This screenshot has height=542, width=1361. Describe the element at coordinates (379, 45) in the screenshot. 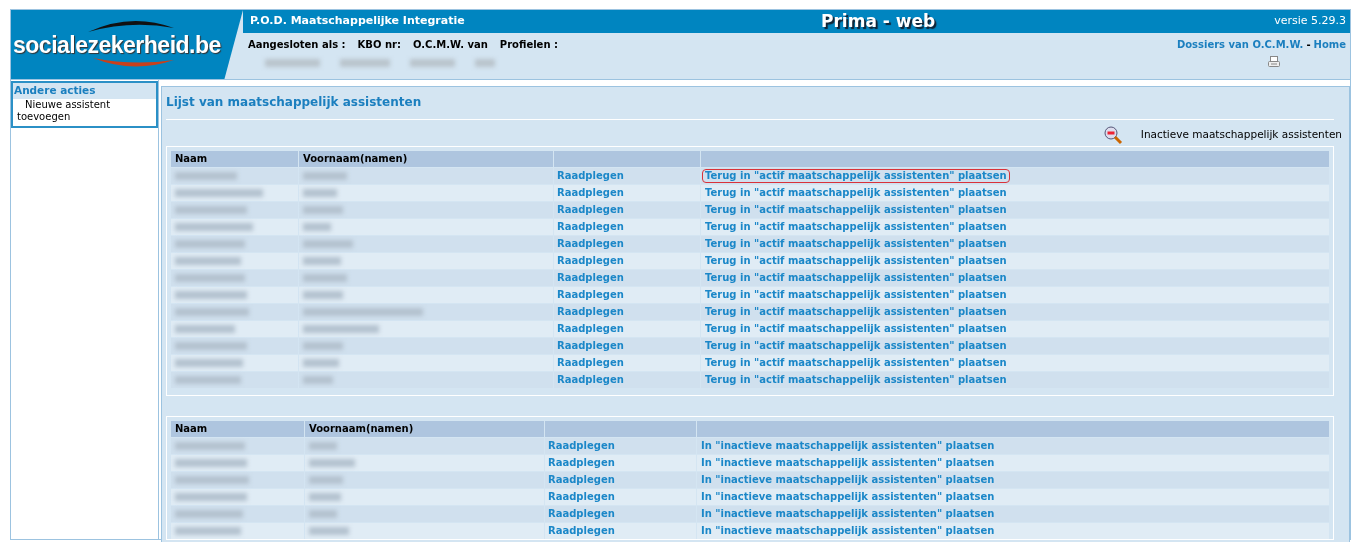

I see `info-label: KBO nr:` at that location.